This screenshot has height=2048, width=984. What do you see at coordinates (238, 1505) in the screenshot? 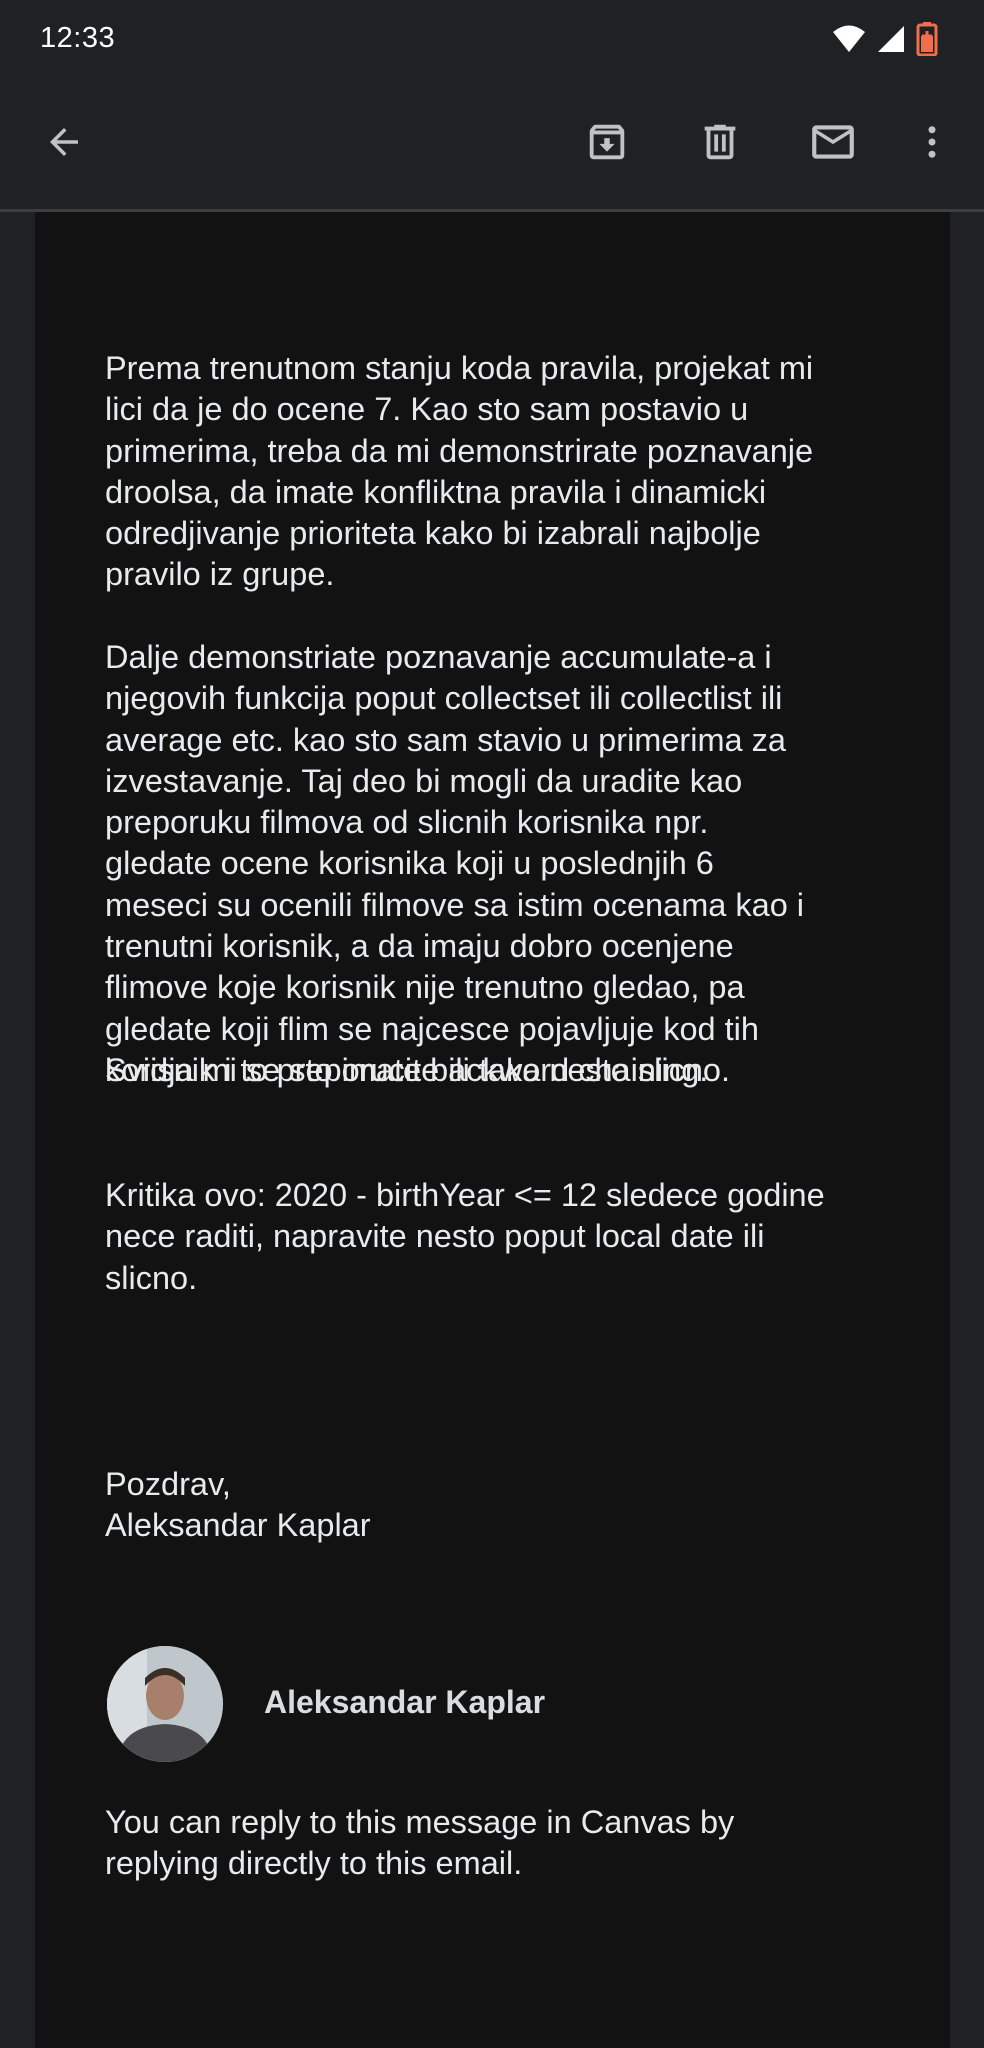
I see `email-signature: Pozdrav, Aleksandar Kaplar` at bounding box center [238, 1505].